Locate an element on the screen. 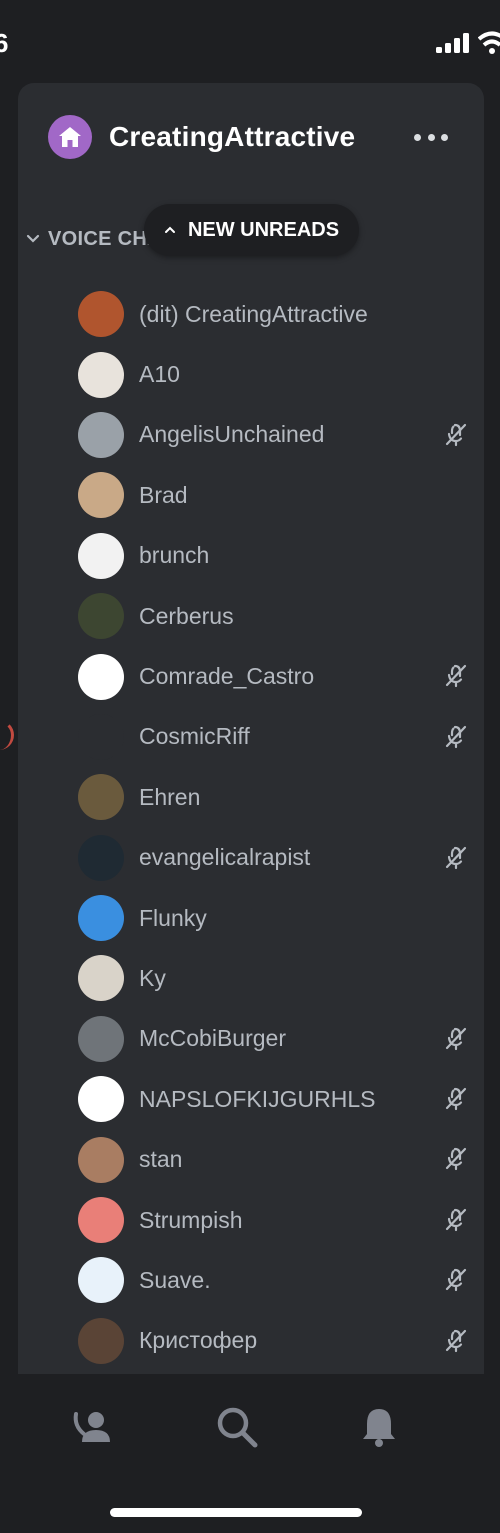 Image resolution: width=500 pixels, height=1533 pixels. background-channel-peek is located at coordinates (7, 735).